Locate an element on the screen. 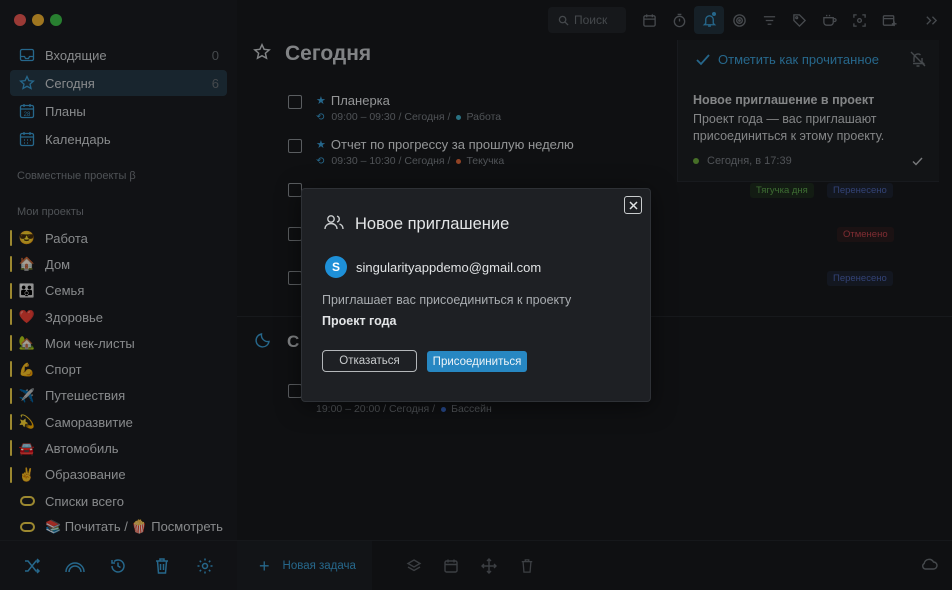 This screenshot has height=590, width=952. invite-text: Приглашает вас присоединиться к проекту is located at coordinates (447, 300).